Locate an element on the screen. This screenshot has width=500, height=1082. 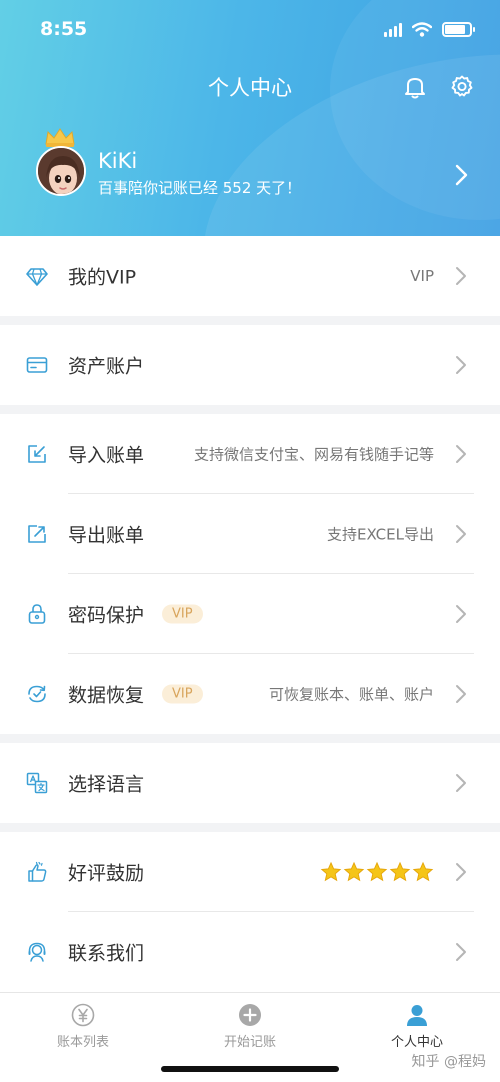
tab-label: 账本列表 is located at coordinates (82, 1042).